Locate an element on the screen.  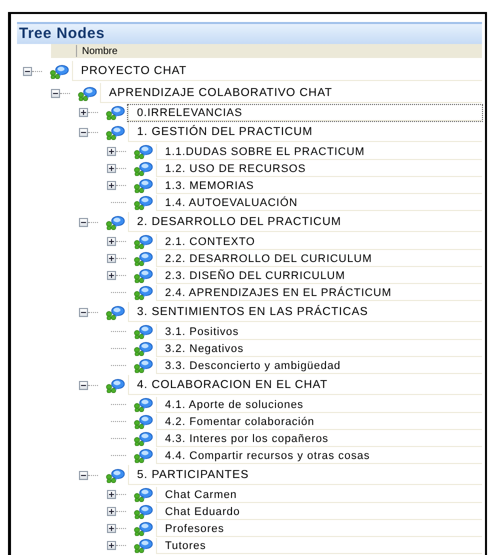
tree-node: 3. SENTIMIENTOS EN LAS PRÁCTICAS is located at coordinates (305, 312).